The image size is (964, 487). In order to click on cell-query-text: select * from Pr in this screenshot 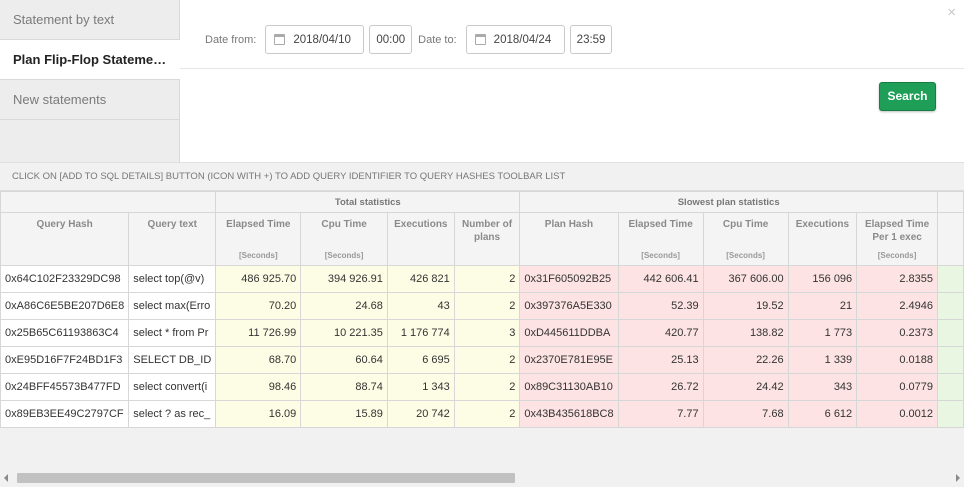, I will do `click(172, 333)`.